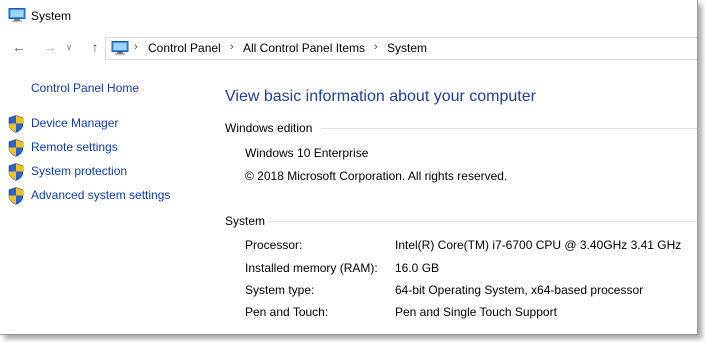  I want to click on window-title: System, so click(51, 16).